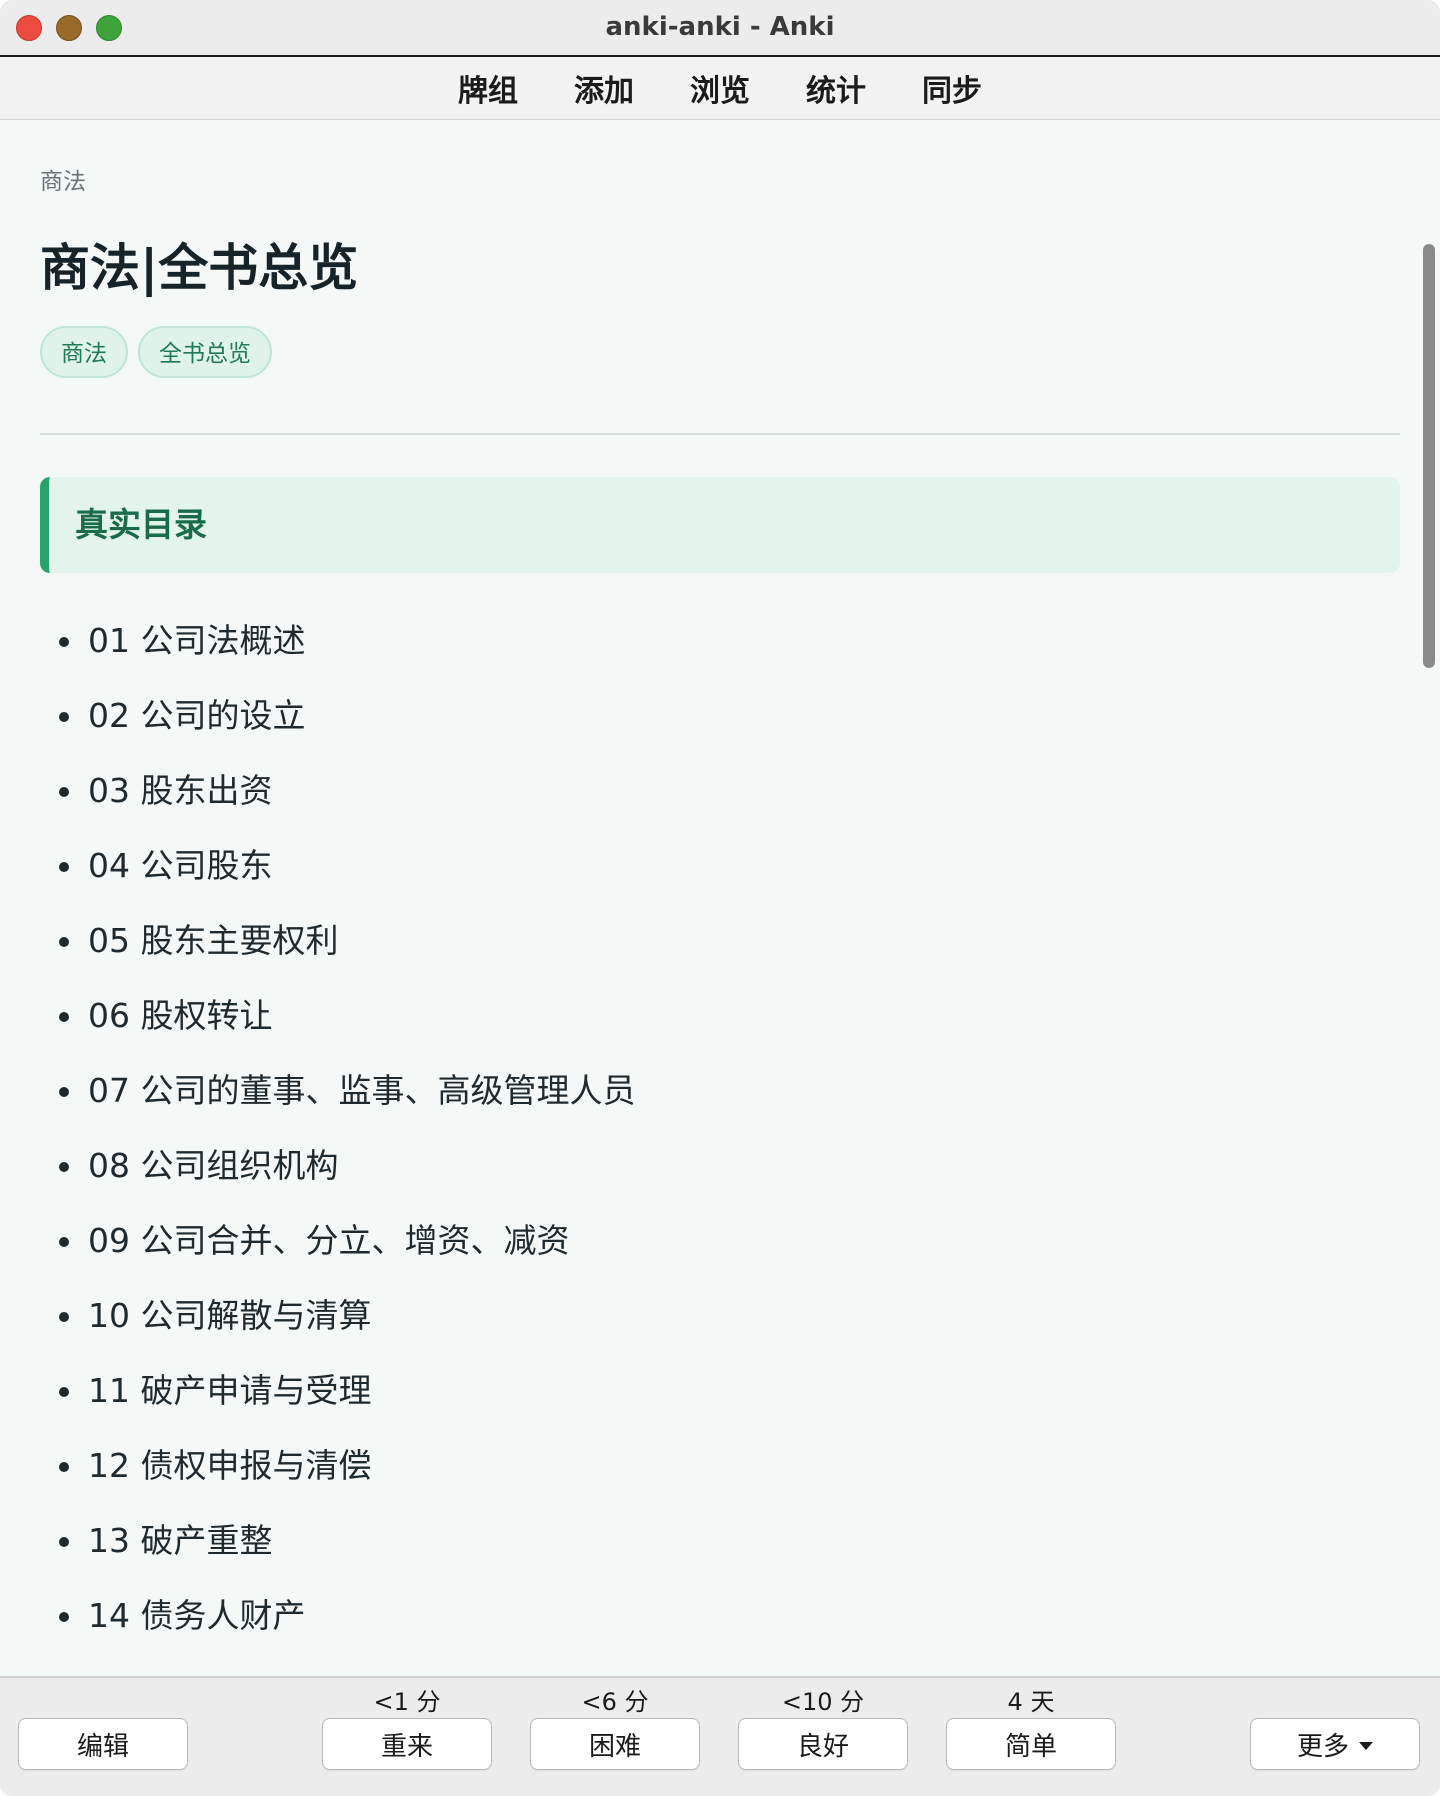  Describe the element at coordinates (329, 1240) in the screenshot. I see `toc-item-label: 09 公司合并、分立、增资、减资` at that location.